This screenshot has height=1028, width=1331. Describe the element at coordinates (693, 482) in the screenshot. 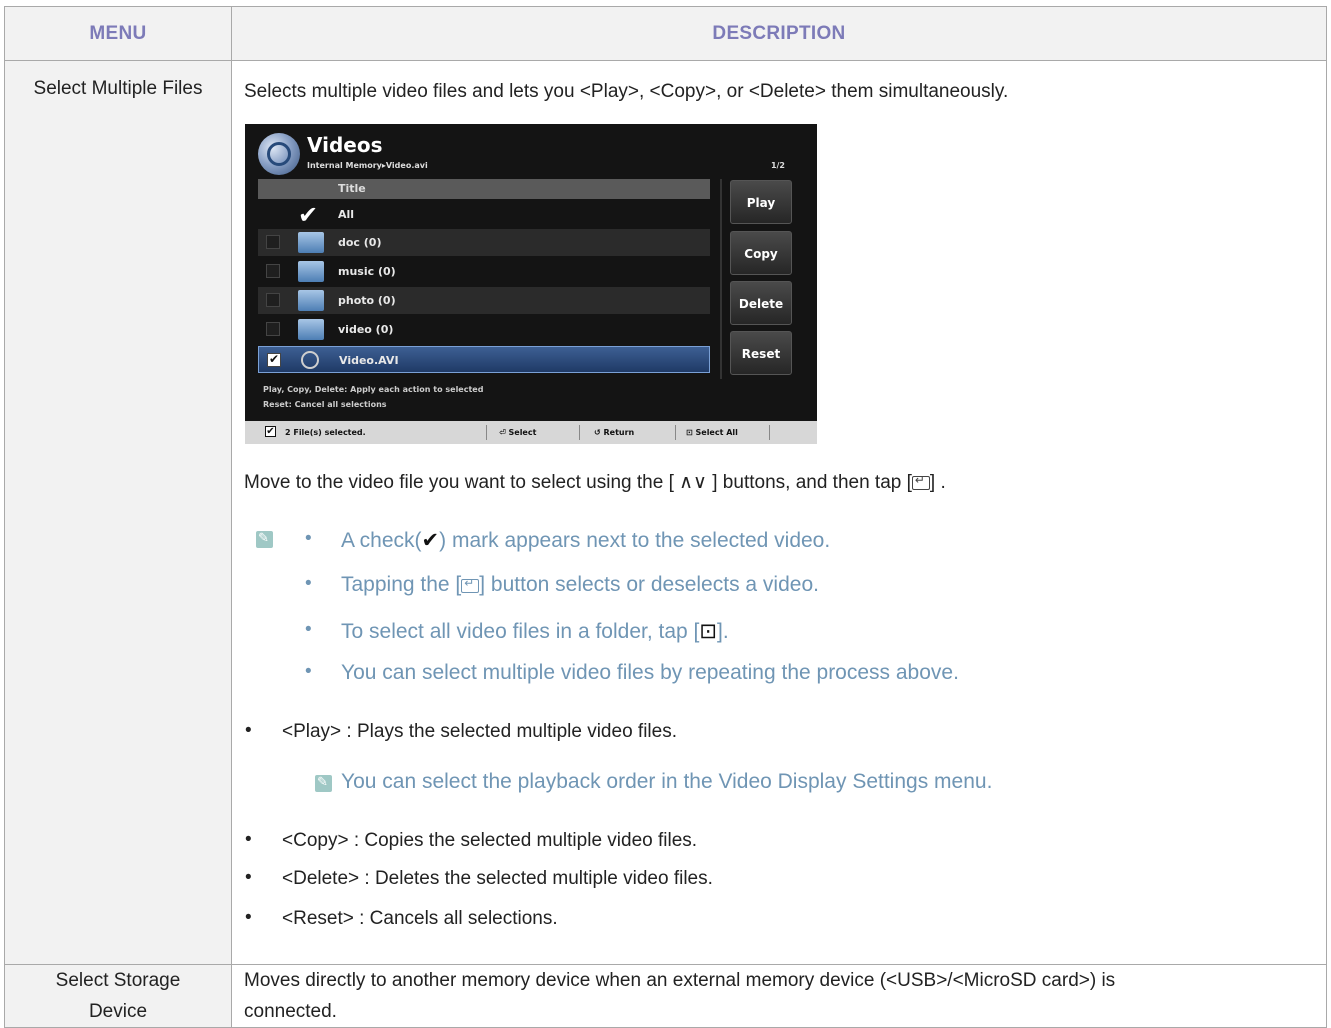

I see `up-down-arrows-icon: ∧∨` at that location.